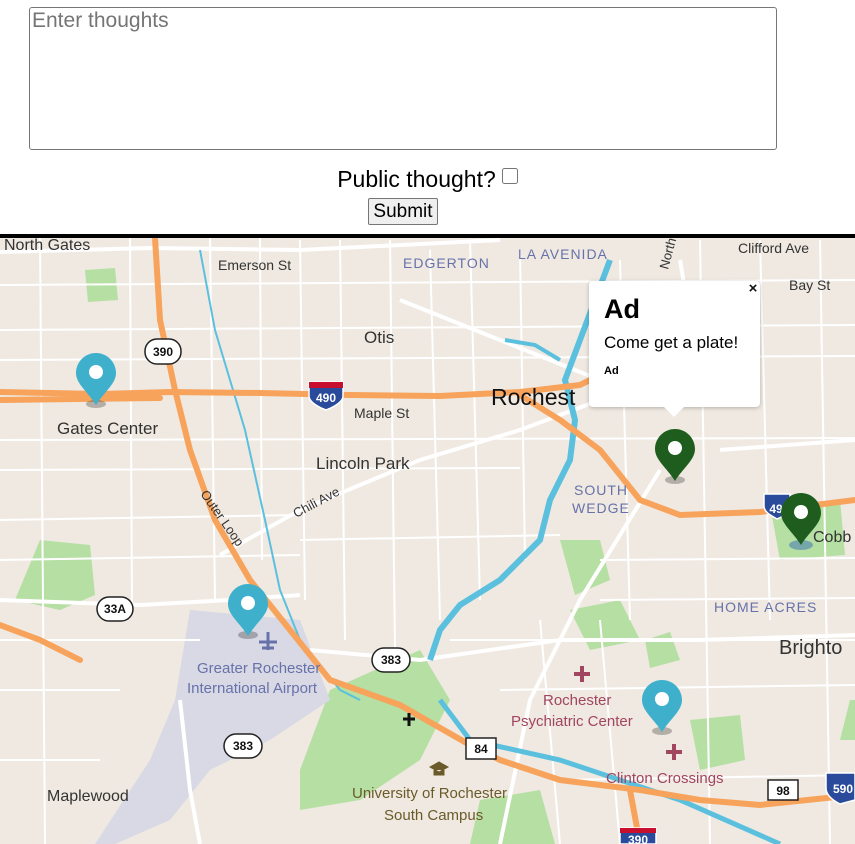 This screenshot has height=844, width=855. What do you see at coordinates (379, 337) in the screenshot?
I see `label-otis: Otis` at bounding box center [379, 337].